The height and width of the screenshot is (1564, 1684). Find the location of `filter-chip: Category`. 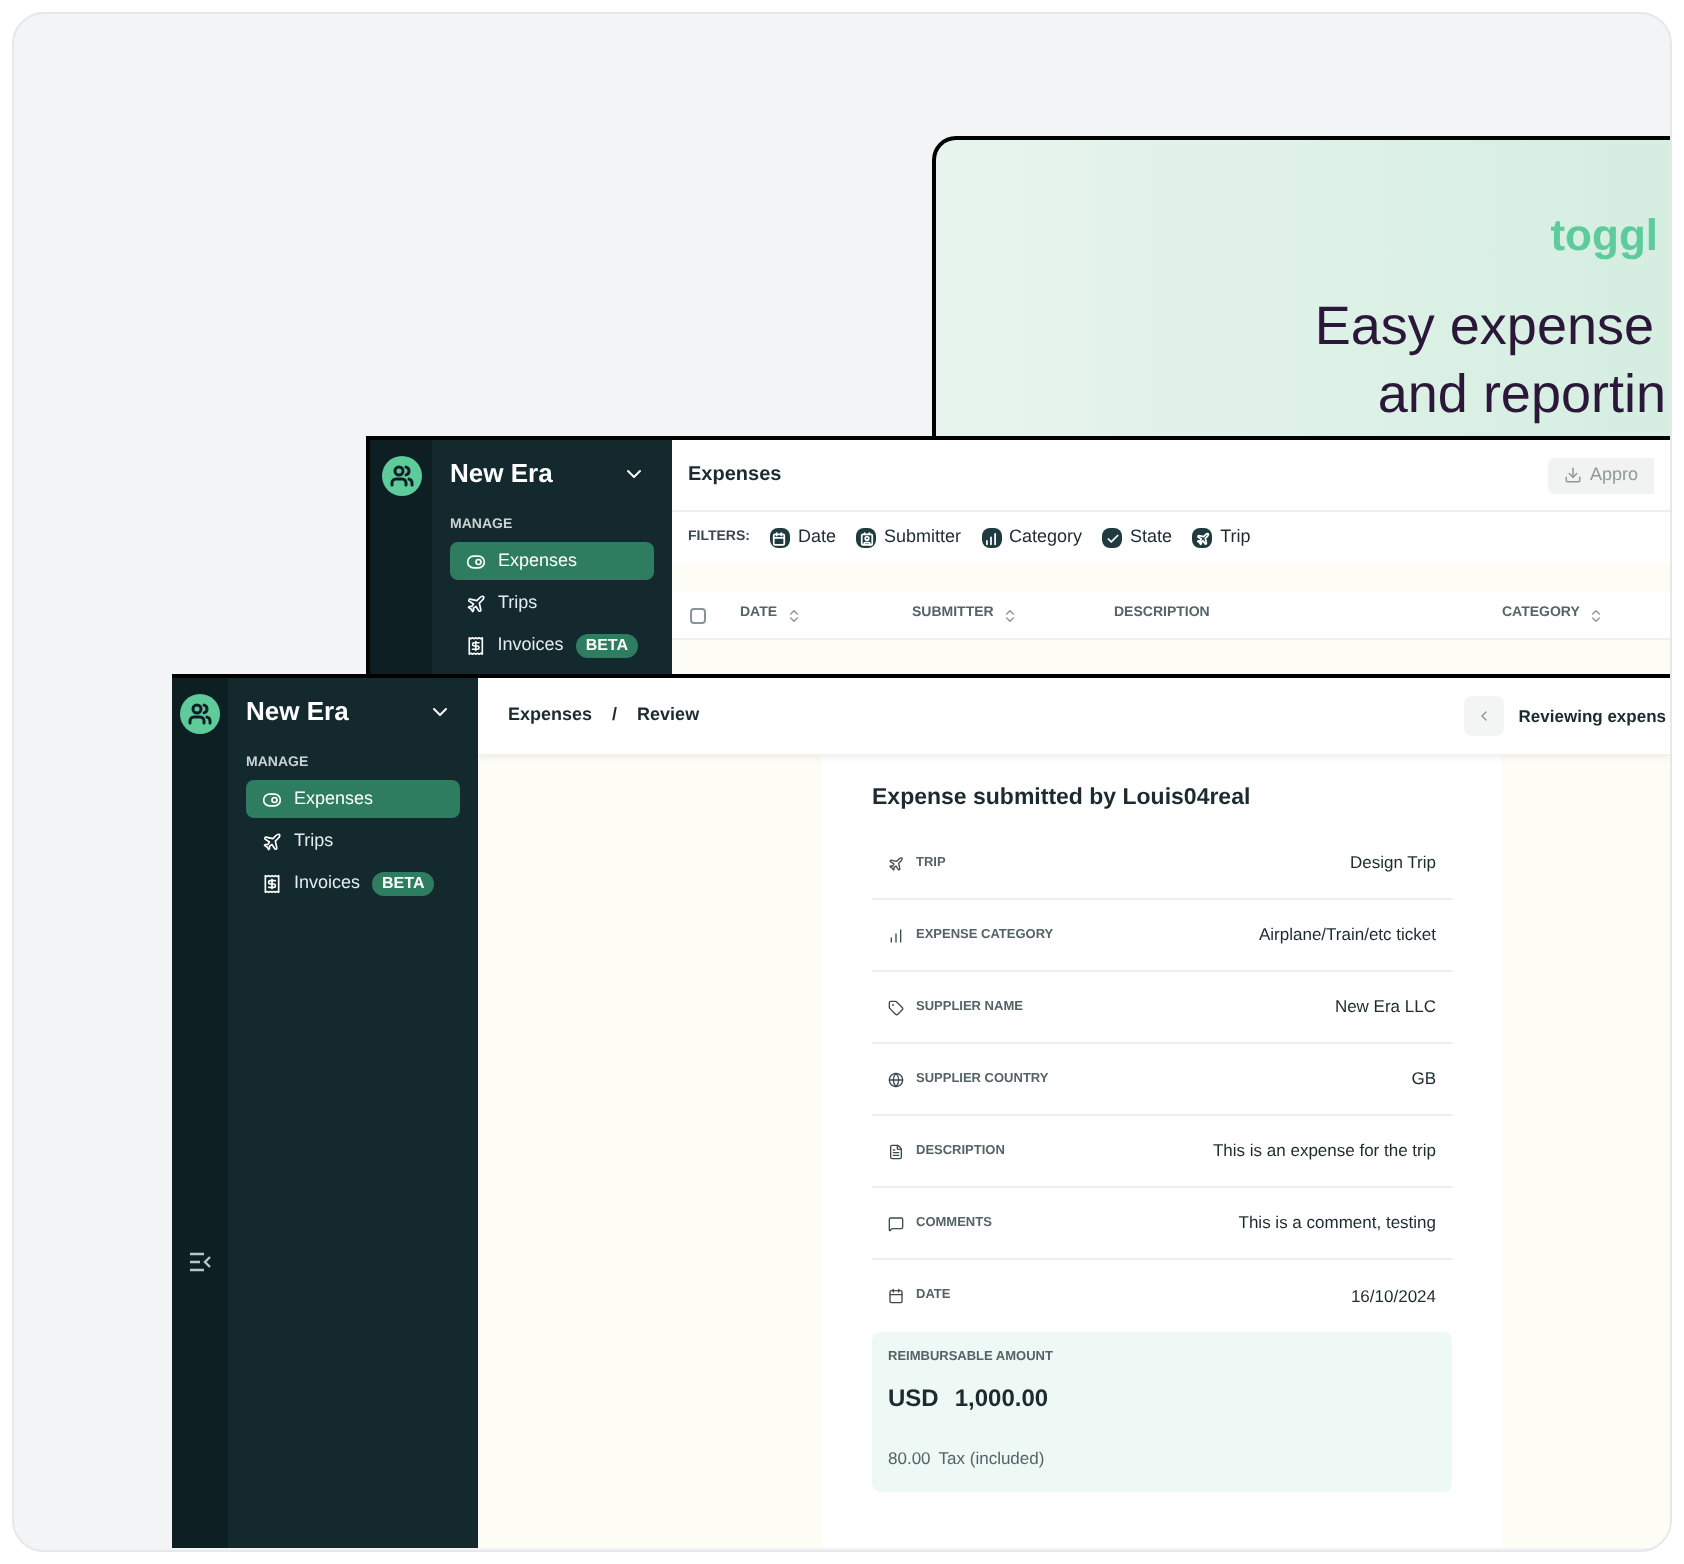

filter-chip: Category is located at coordinates (1032, 538).